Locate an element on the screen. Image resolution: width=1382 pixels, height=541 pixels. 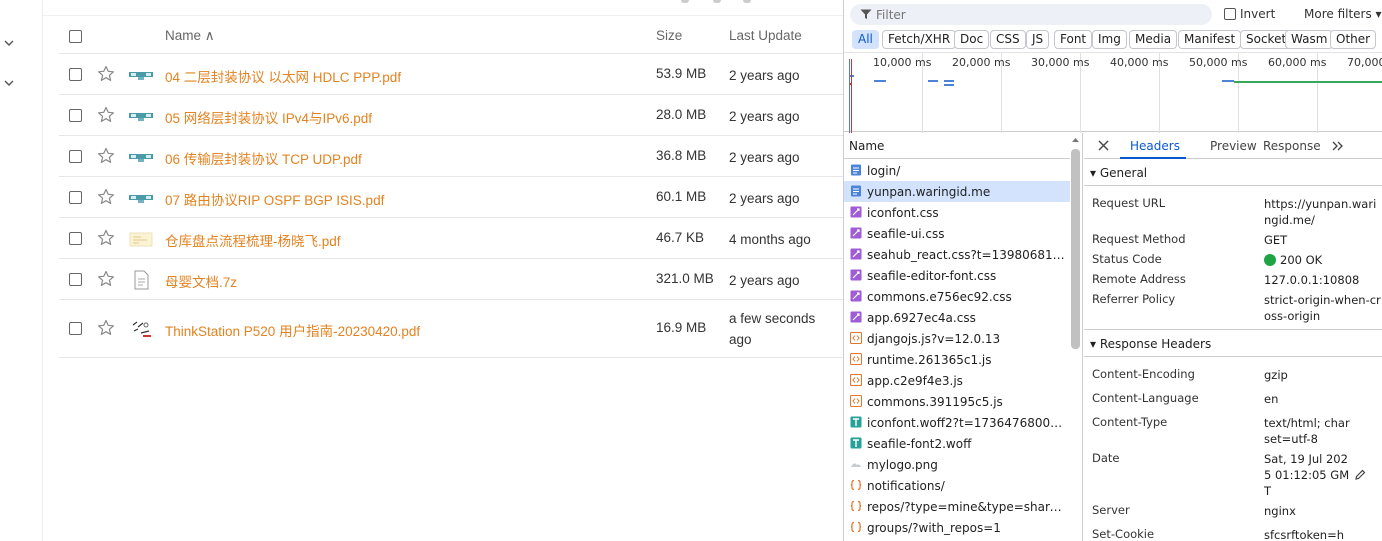
request-list-scrollbar is located at coordinates (1075, 249).